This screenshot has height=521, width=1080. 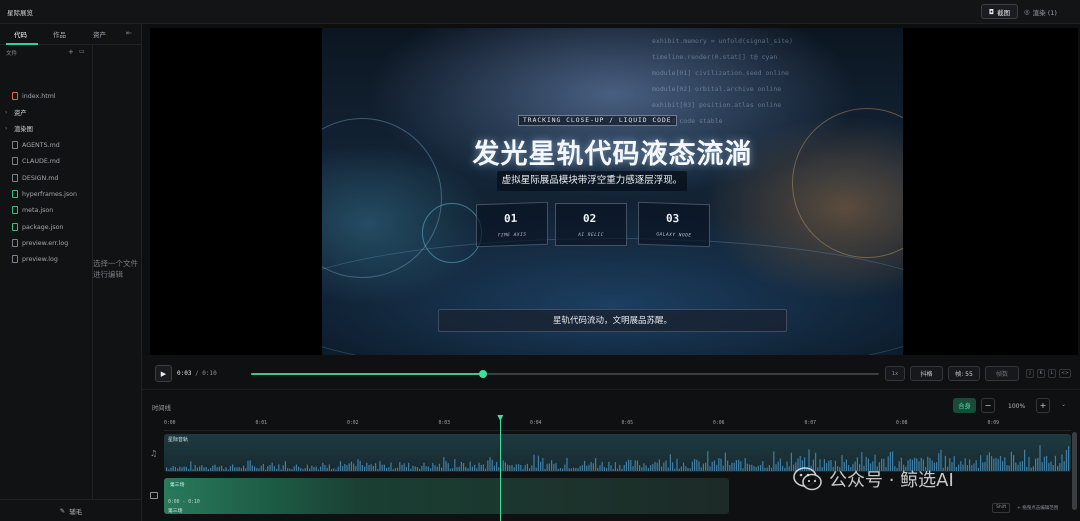 What do you see at coordinates (34, 96) in the screenshot?
I see `tree-item-index-html: index.html` at bounding box center [34, 96].